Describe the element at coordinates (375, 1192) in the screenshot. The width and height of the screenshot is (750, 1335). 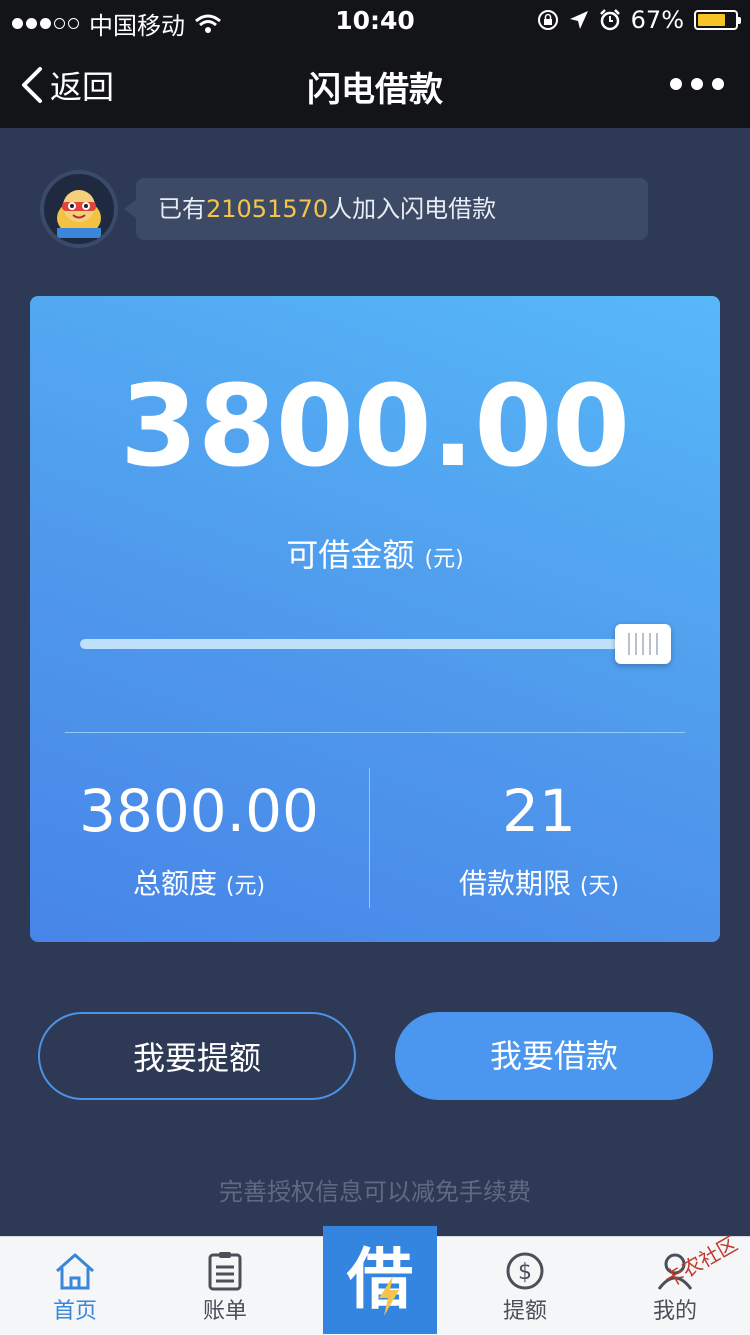
I see `fee-hint: 完善授权信息可以减免手续费` at that location.